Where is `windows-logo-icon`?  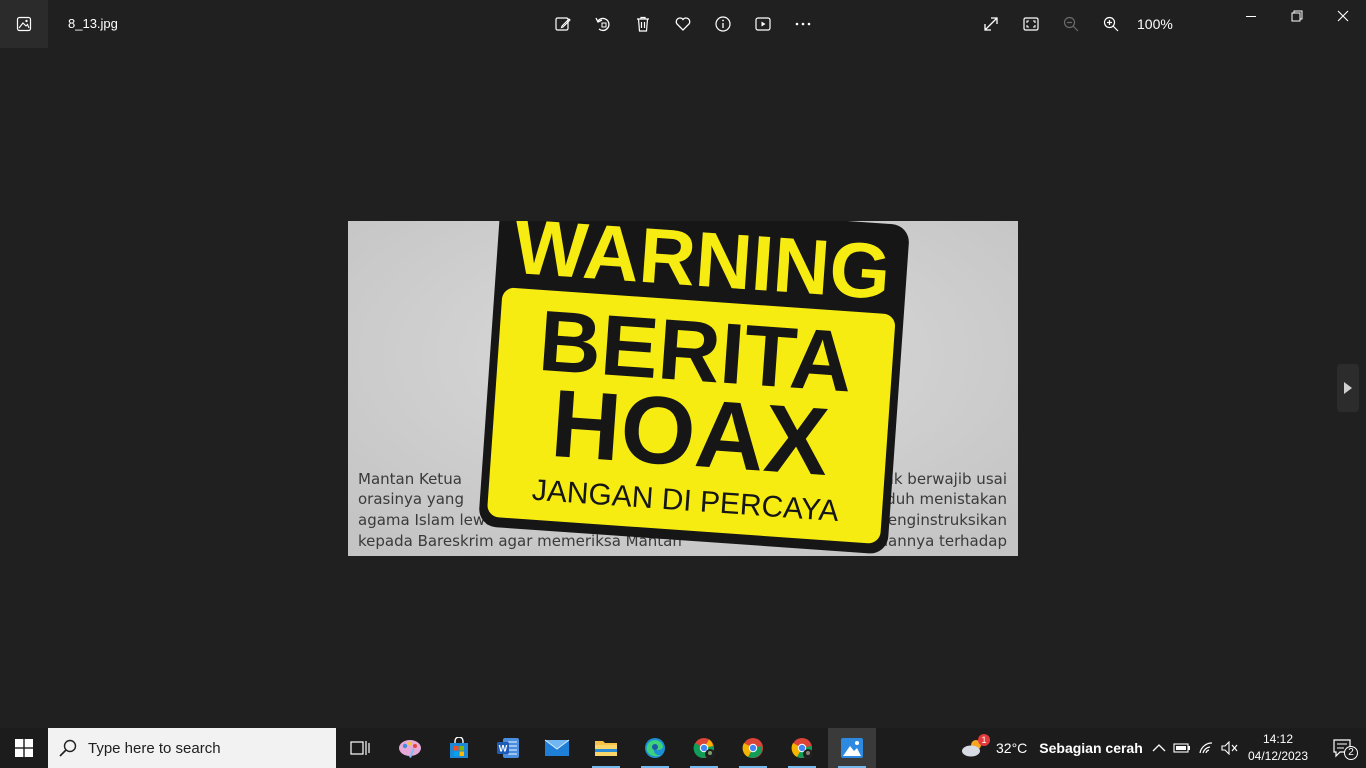
windows-logo-icon is located at coordinates (24, 748).